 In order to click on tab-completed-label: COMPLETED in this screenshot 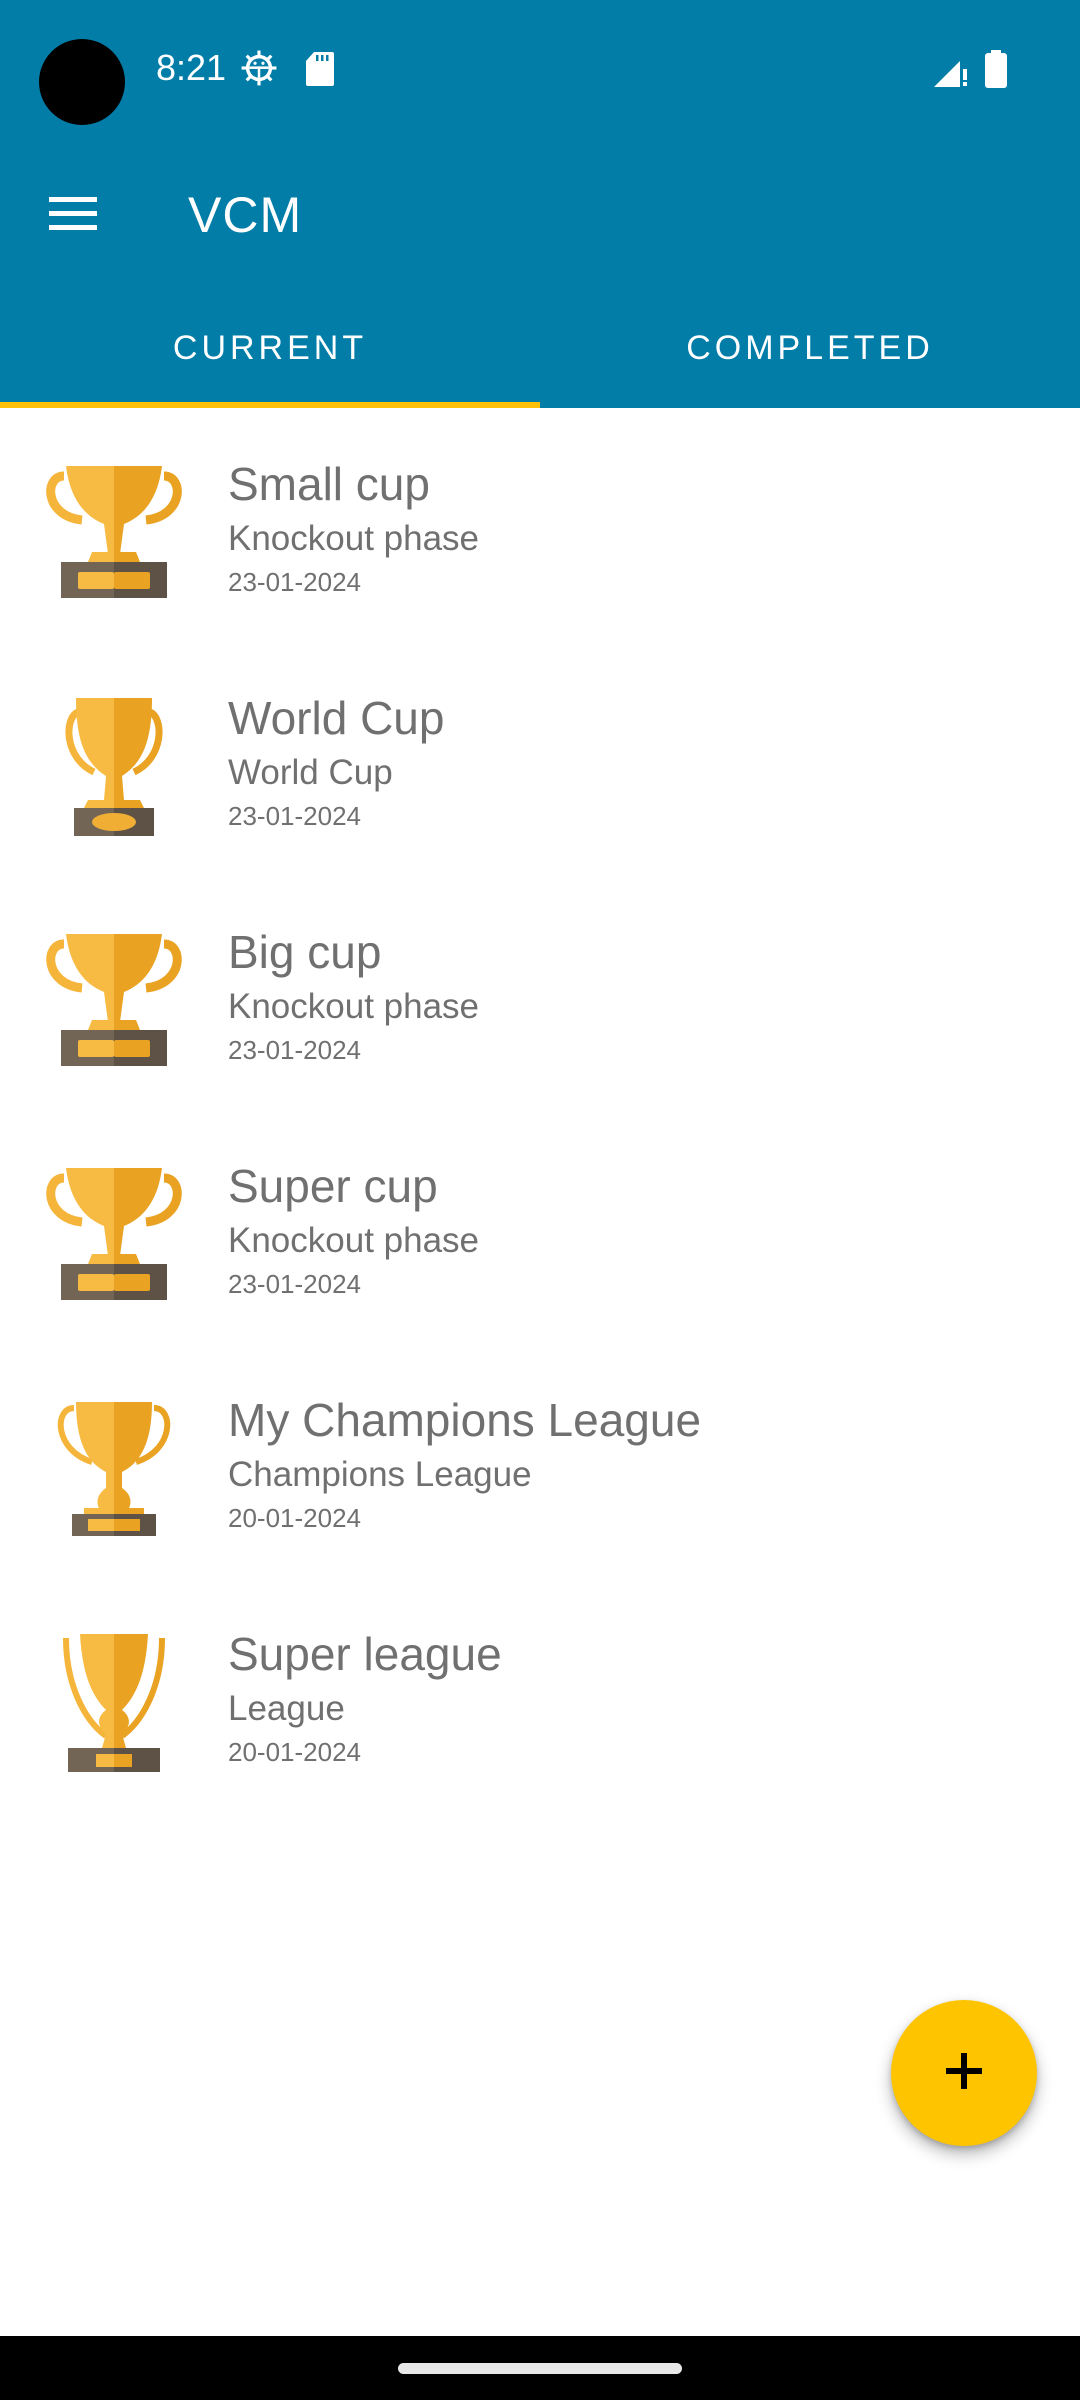, I will do `click(810, 347)`.